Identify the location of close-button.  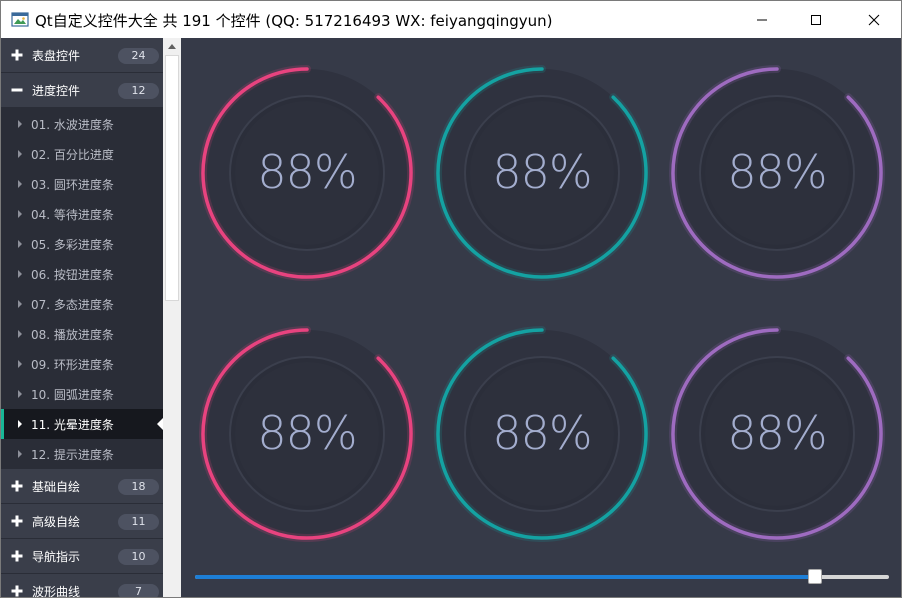
(874, 19).